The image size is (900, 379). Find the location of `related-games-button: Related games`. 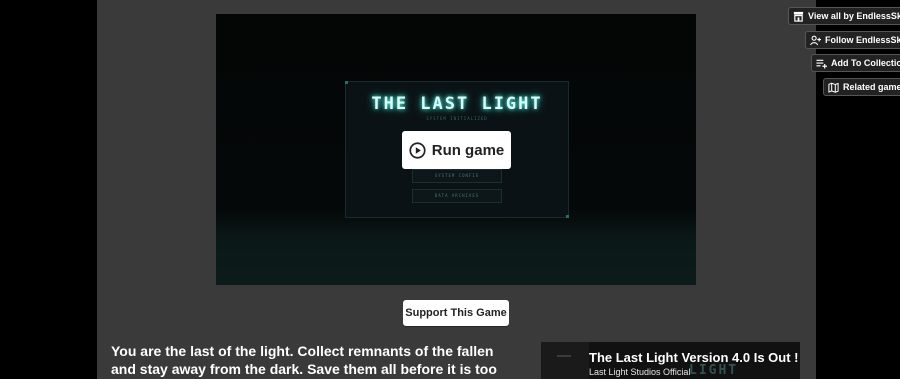

related-games-button: Related games is located at coordinates (861, 87).